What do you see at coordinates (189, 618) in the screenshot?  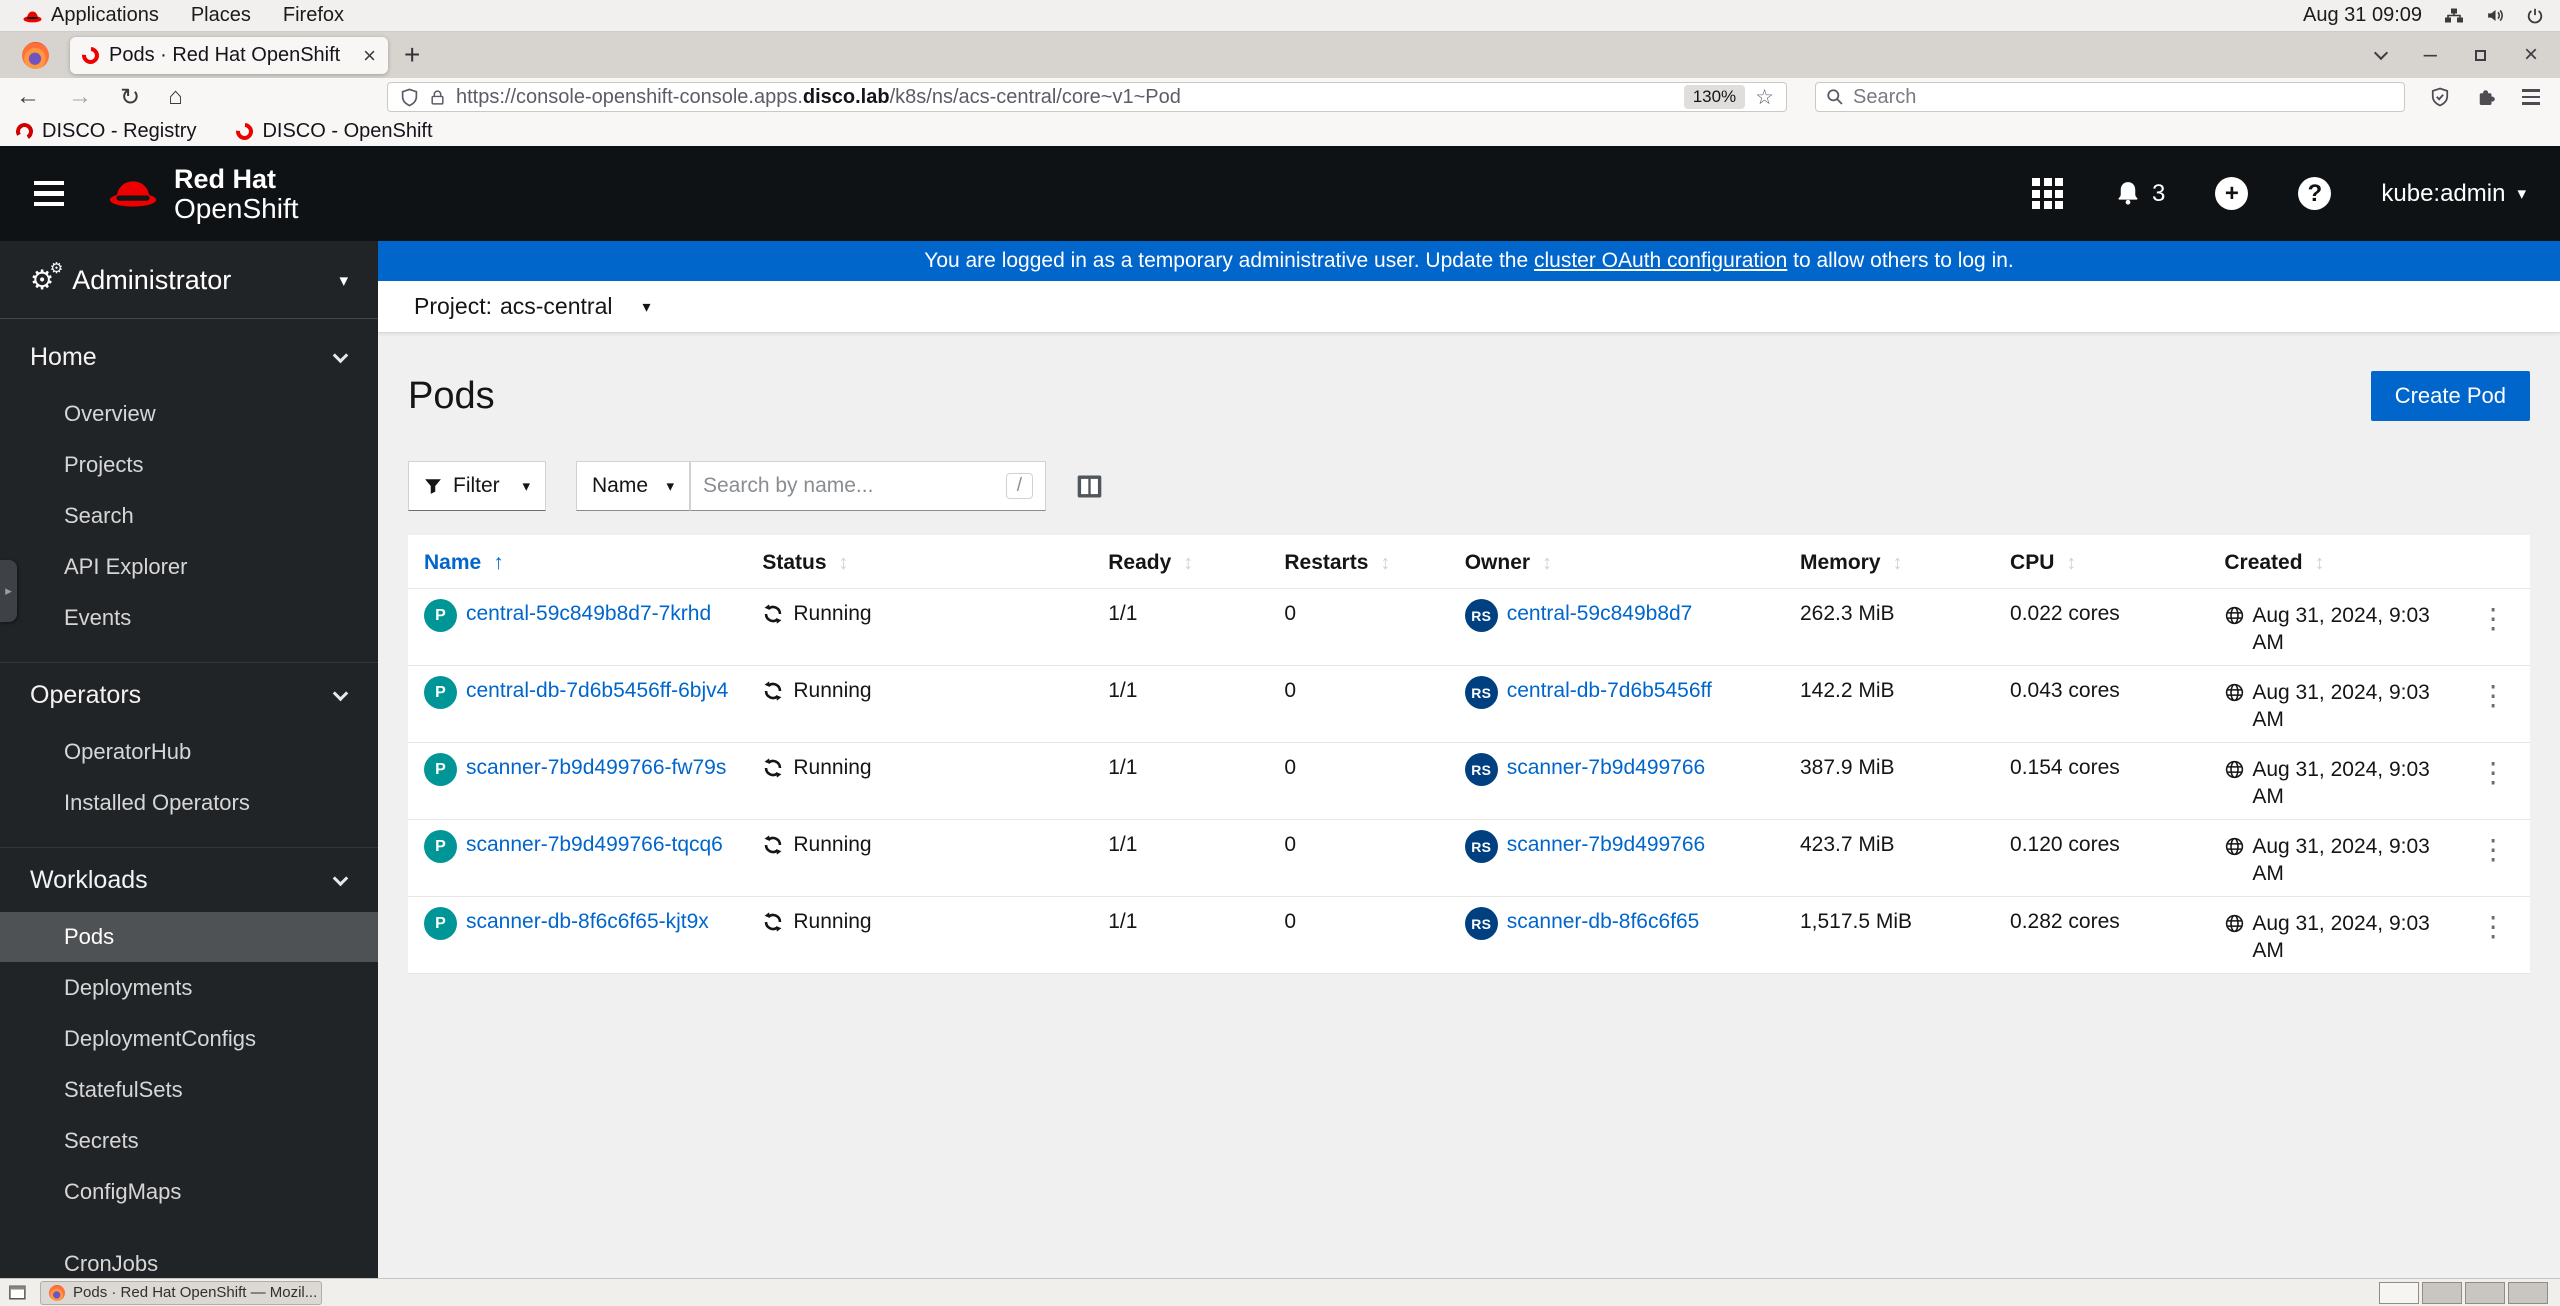 I see `sidebar-item-events: Events` at bounding box center [189, 618].